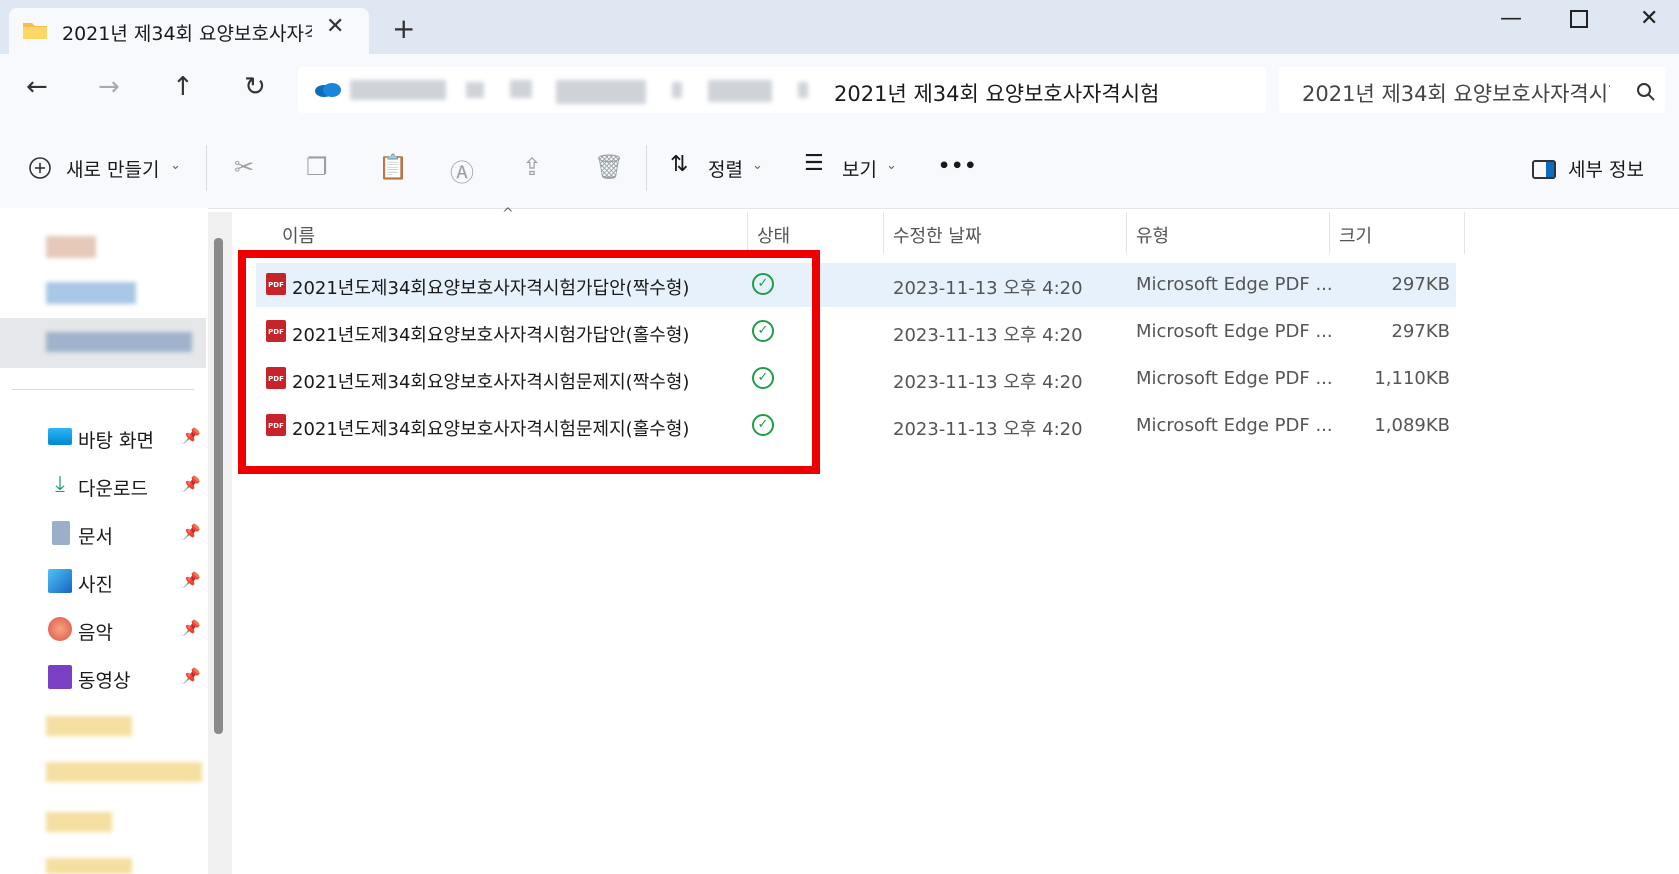  Describe the element at coordinates (1152, 235) in the screenshot. I see `column-header-type: 유형` at that location.